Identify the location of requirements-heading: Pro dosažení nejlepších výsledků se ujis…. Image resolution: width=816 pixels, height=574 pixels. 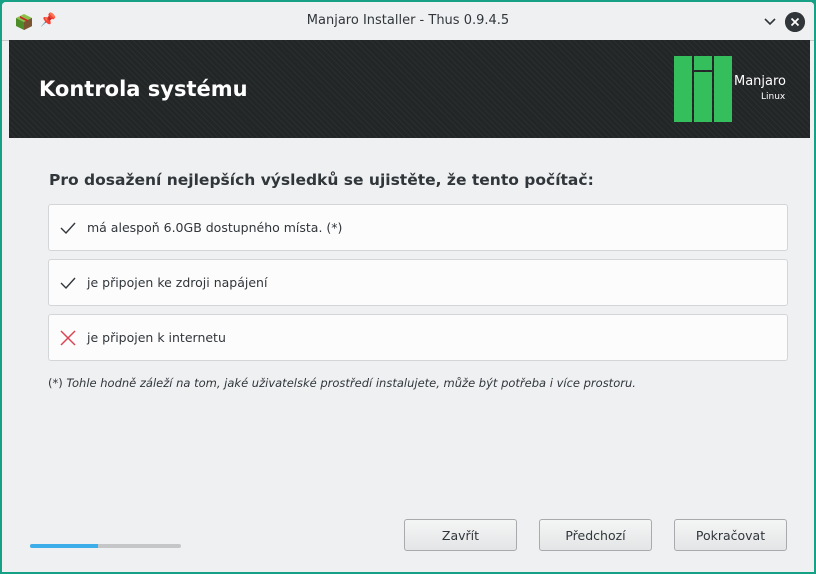
(321, 180).